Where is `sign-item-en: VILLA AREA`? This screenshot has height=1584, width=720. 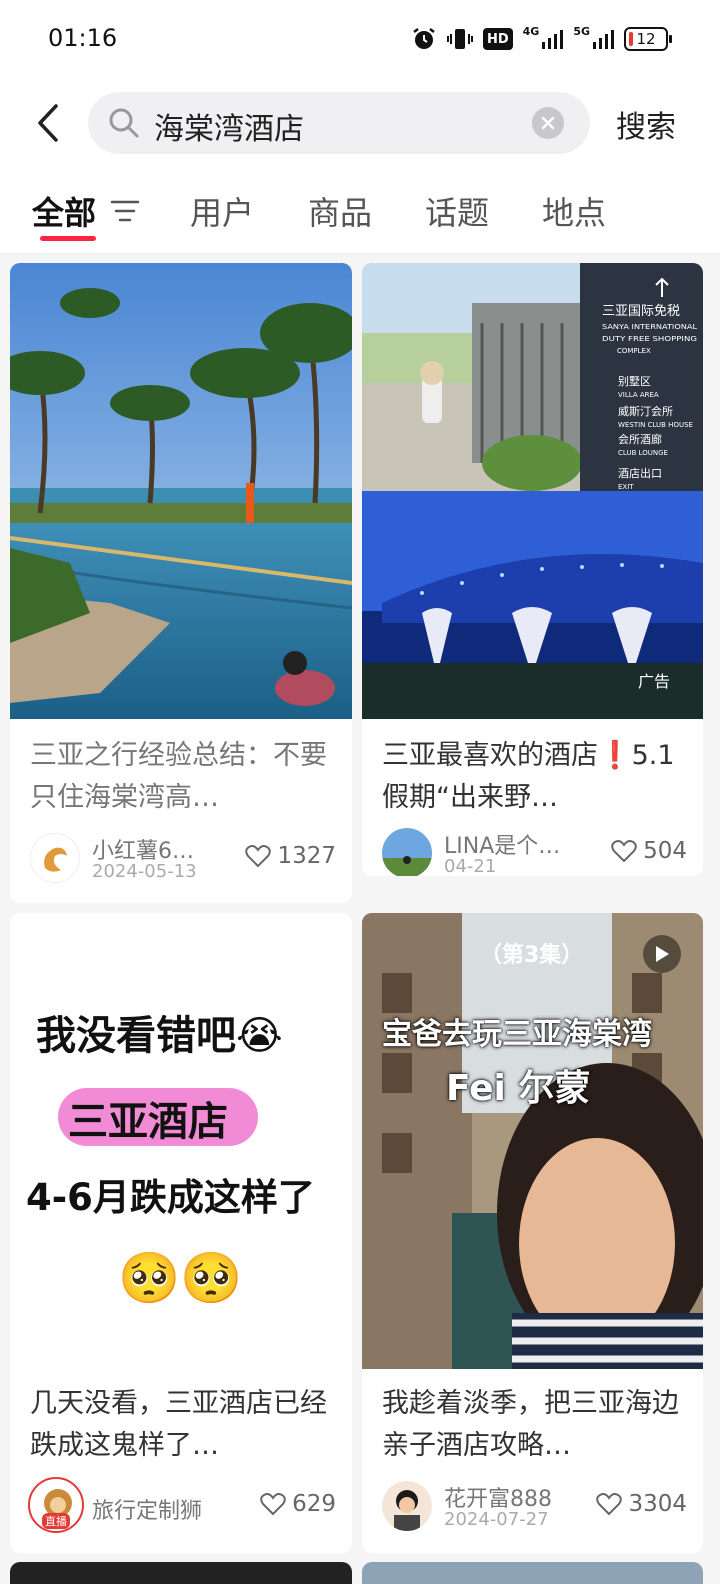
sign-item-en: VILLA AREA is located at coordinates (638, 395).